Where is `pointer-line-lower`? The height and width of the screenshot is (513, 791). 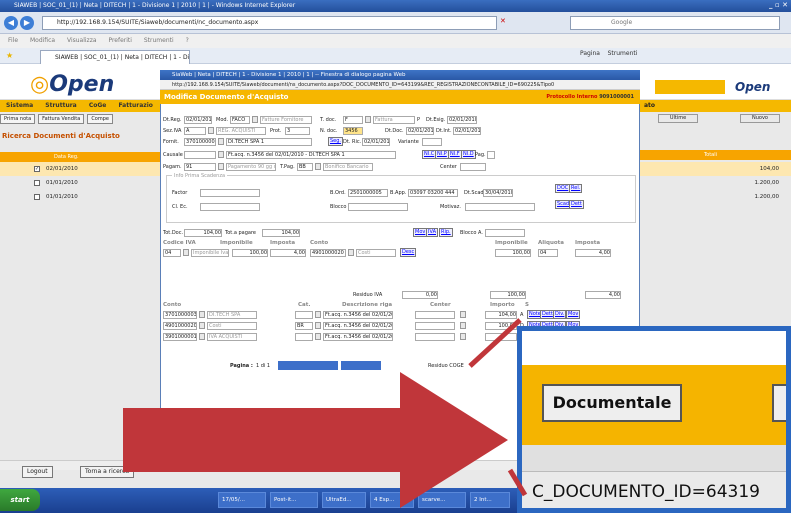
pointer-line-lower is located at coordinates (517, 482).